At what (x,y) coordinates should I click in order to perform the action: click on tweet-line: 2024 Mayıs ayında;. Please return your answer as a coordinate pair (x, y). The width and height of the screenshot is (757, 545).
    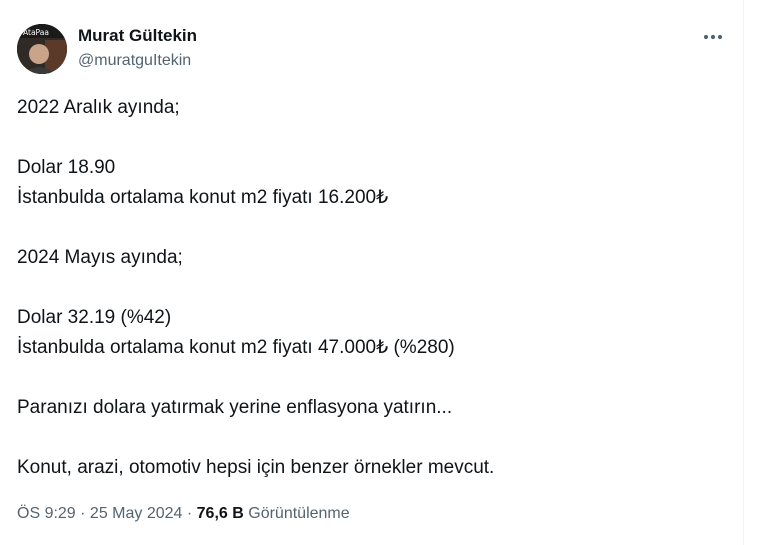
    Looking at the image, I should click on (100, 257).